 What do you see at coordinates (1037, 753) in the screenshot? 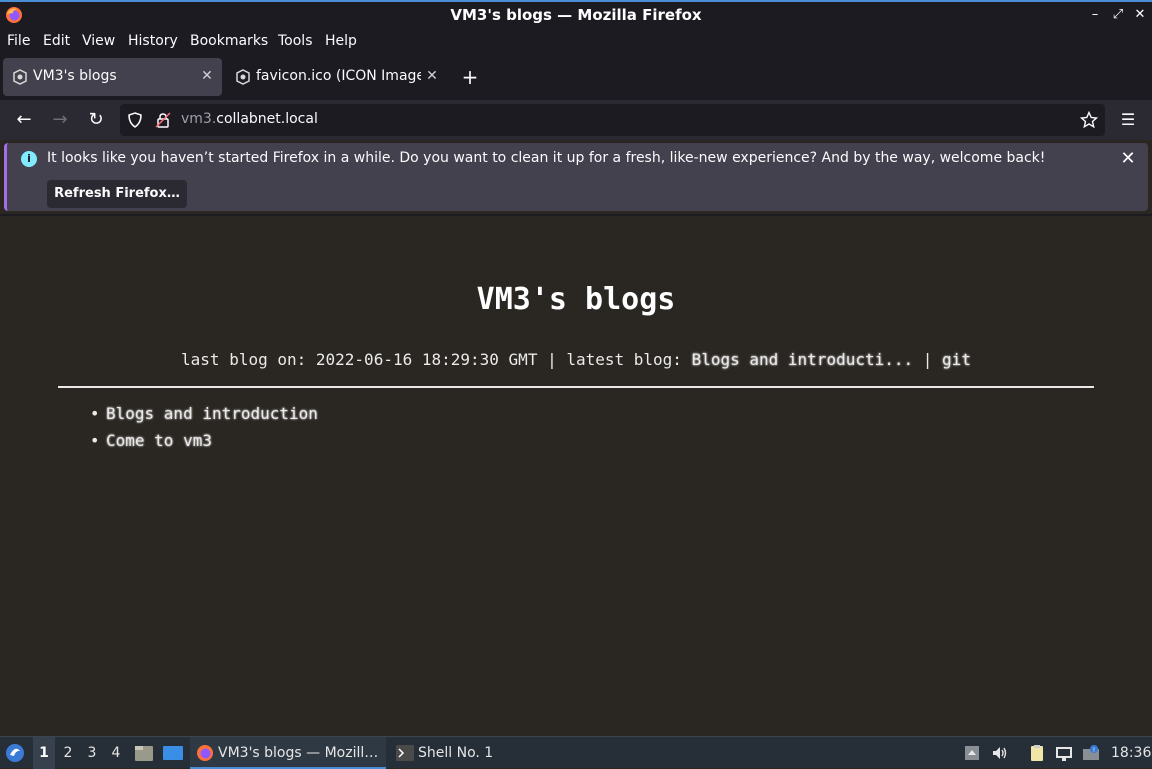
I see `clipboard-icon` at bounding box center [1037, 753].